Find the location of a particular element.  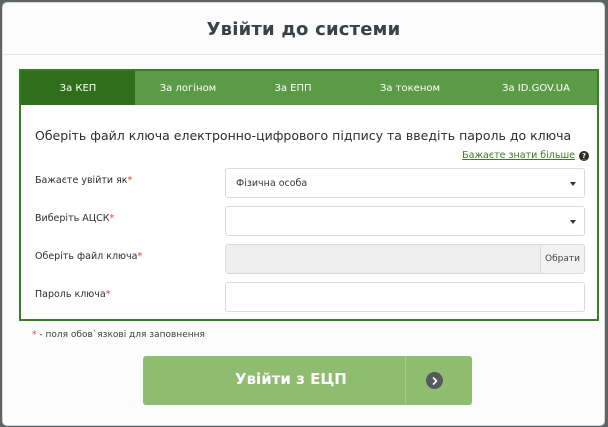

key-file-input: Обрати is located at coordinates (405, 259).